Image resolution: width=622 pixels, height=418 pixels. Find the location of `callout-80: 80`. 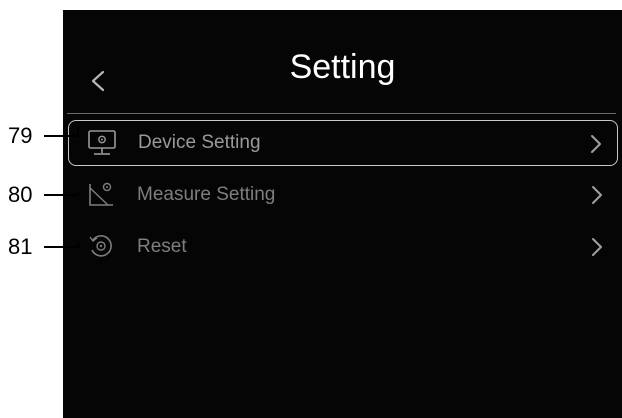

callout-80: 80 is located at coordinates (40, 195).